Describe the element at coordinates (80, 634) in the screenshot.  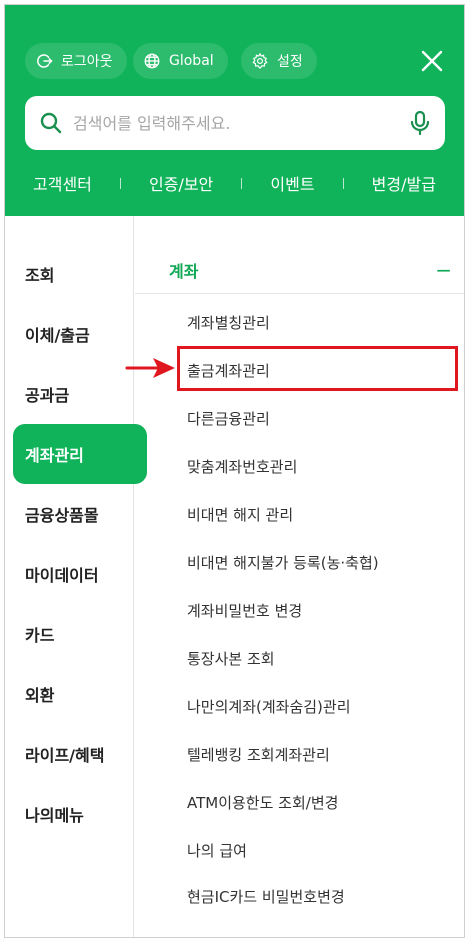
I see `category-item: 카드` at that location.